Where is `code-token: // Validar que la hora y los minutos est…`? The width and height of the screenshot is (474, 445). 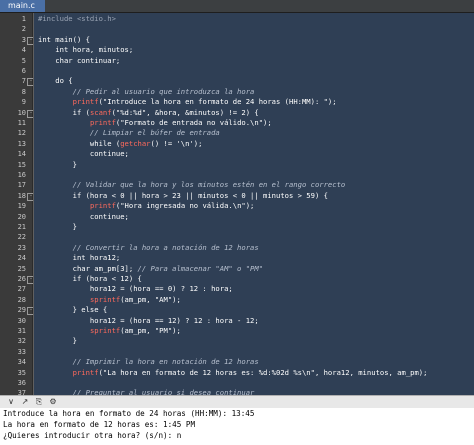
code-token: // Validar que la hora y los minutos est… is located at coordinates (192, 185).